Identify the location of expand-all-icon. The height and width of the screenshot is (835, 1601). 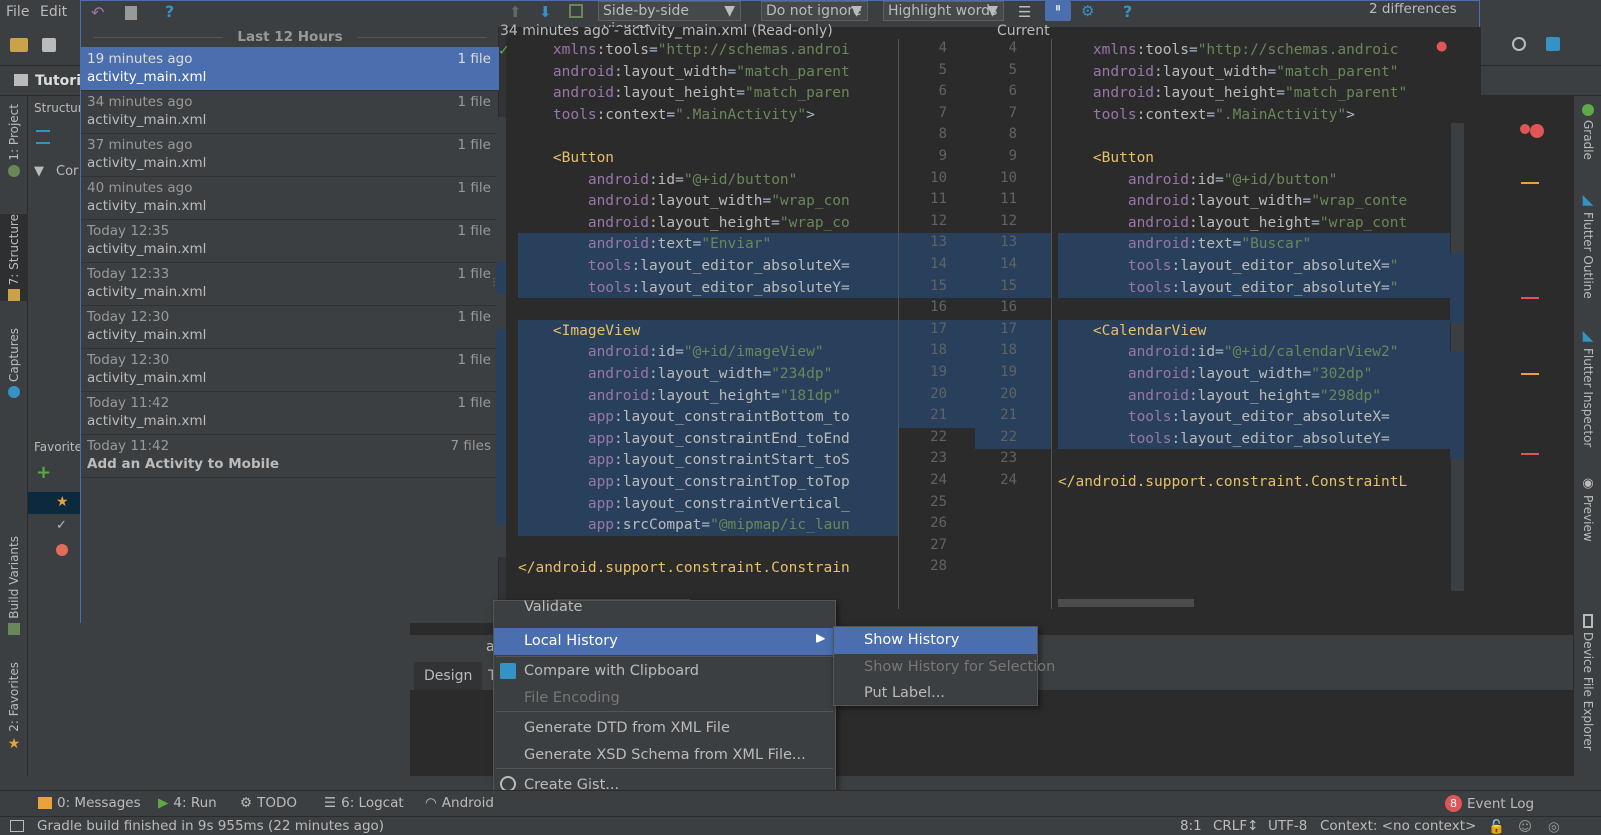
(43, 137).